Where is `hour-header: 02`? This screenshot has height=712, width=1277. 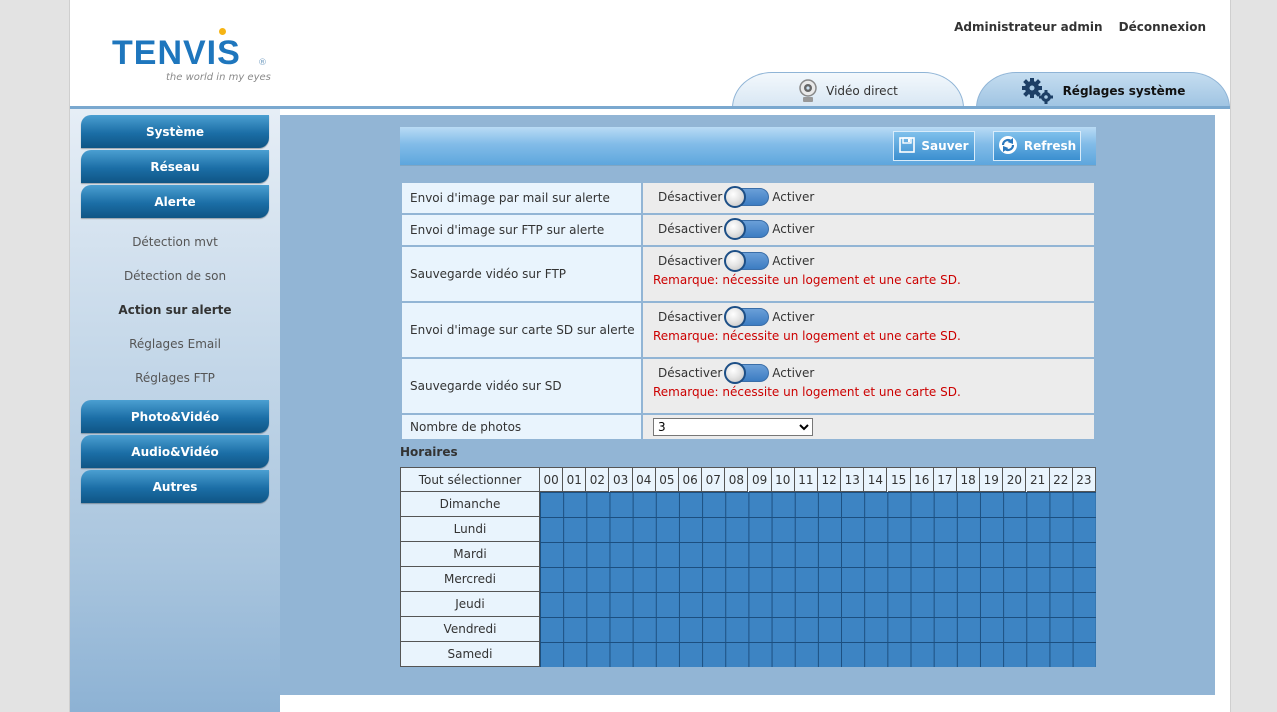 hour-header: 02 is located at coordinates (598, 480).